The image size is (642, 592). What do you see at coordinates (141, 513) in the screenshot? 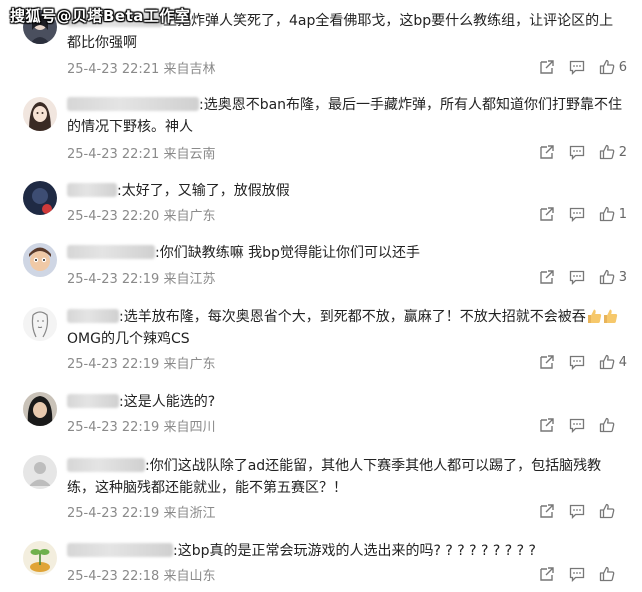
I see `comment-time: 25-4-23 22:19 来自浙江` at bounding box center [141, 513].